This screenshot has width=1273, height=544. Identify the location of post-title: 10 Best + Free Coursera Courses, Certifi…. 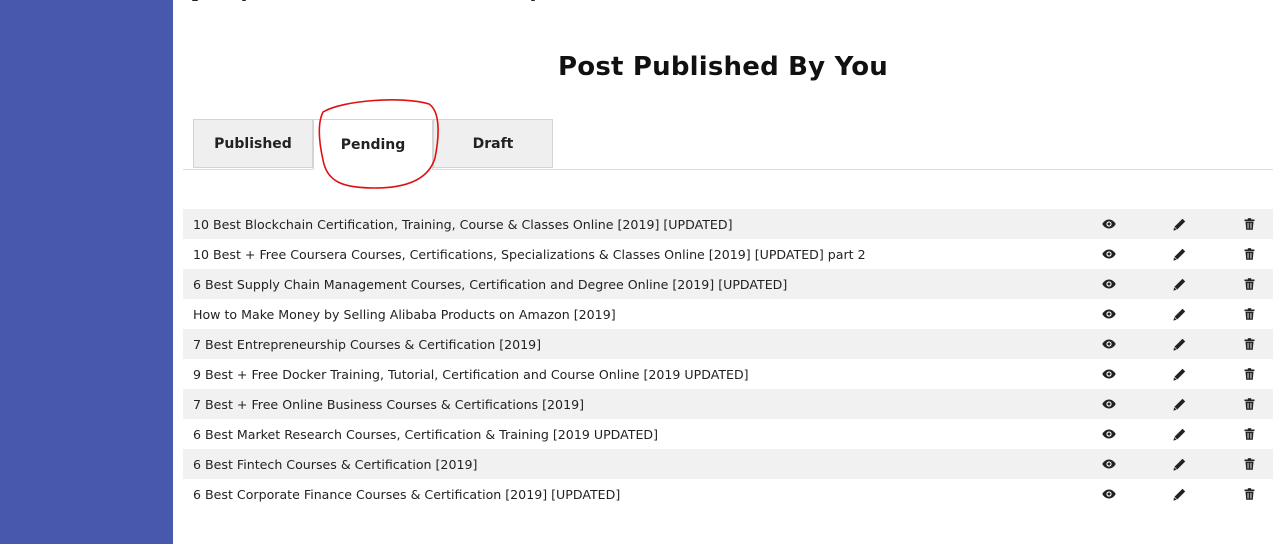
(529, 254).